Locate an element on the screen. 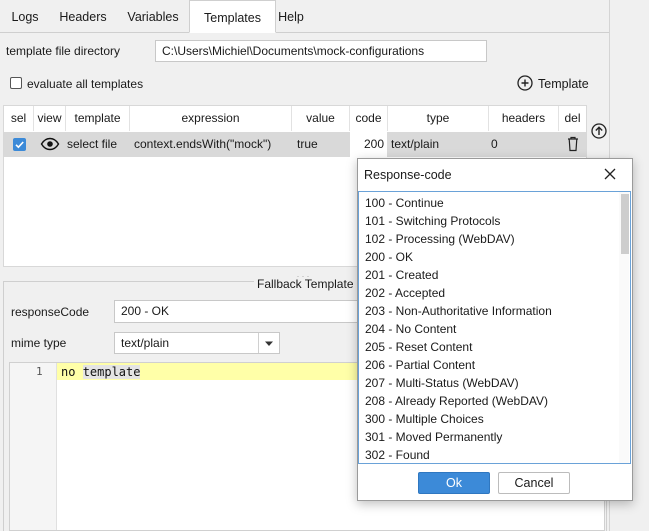 The width and height of the screenshot is (649, 531). list-item: 205 - Reset Content is located at coordinates (418, 347).